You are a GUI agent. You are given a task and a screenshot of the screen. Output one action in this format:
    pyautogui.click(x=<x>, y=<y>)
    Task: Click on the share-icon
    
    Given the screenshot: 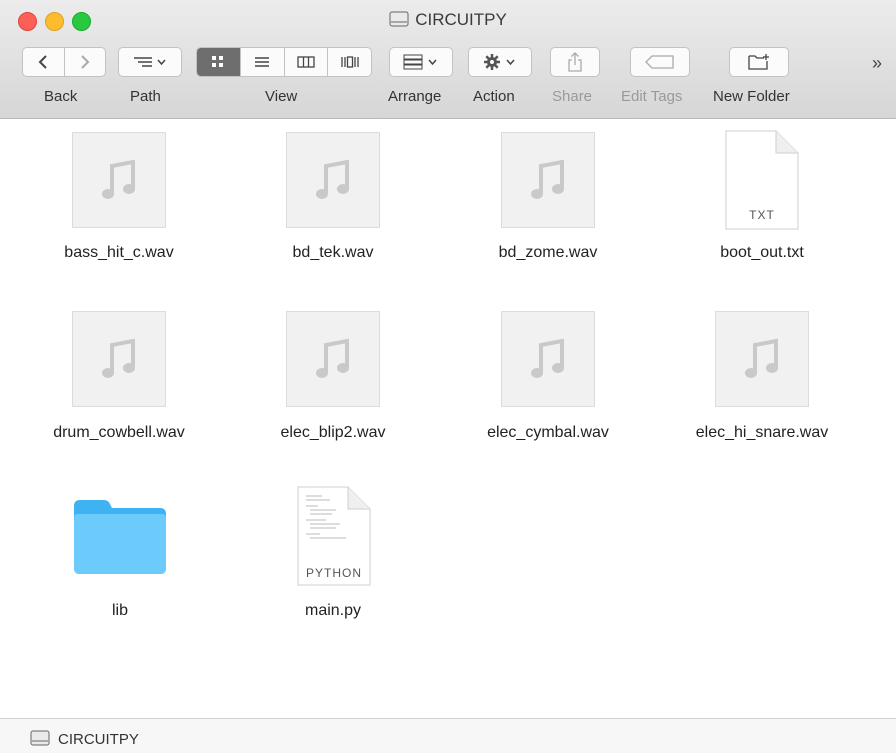 What is the action you would take?
    pyautogui.click(x=575, y=62)
    